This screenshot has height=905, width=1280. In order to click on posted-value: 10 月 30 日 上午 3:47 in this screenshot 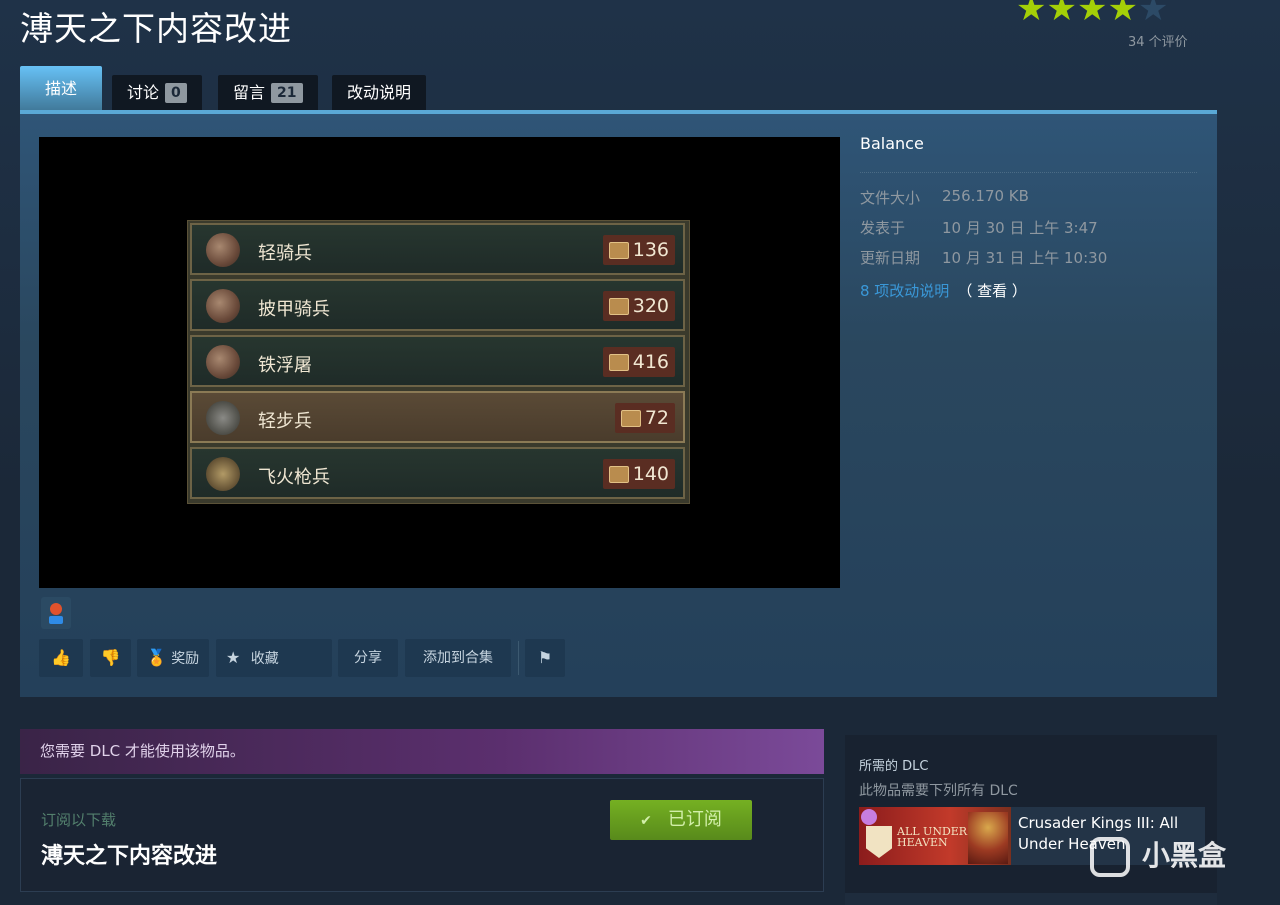, I will do `click(1020, 228)`.